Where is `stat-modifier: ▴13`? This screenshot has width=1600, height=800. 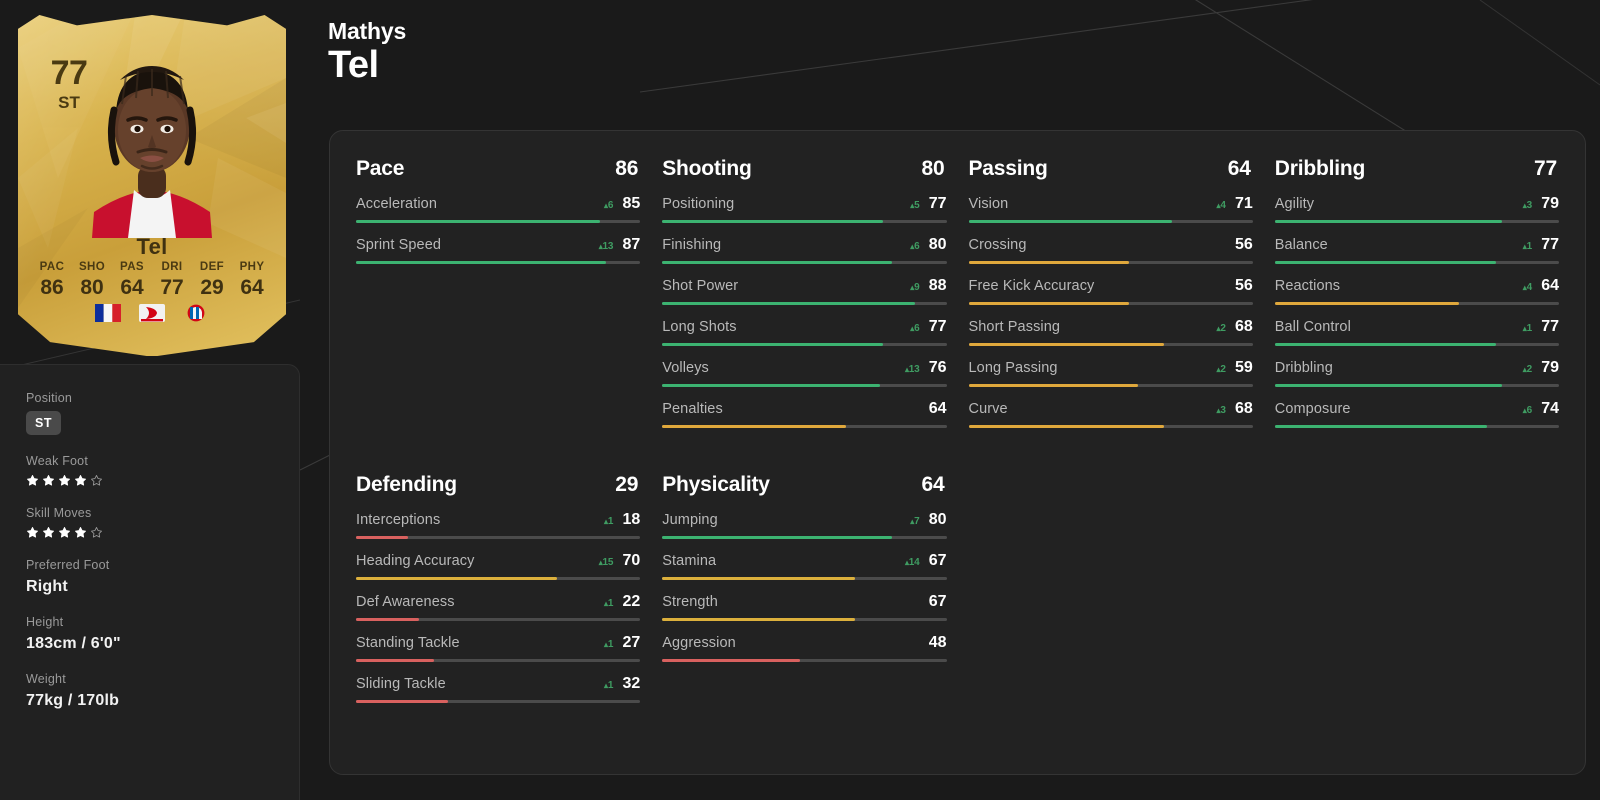 stat-modifier: ▴13 is located at coordinates (912, 369).